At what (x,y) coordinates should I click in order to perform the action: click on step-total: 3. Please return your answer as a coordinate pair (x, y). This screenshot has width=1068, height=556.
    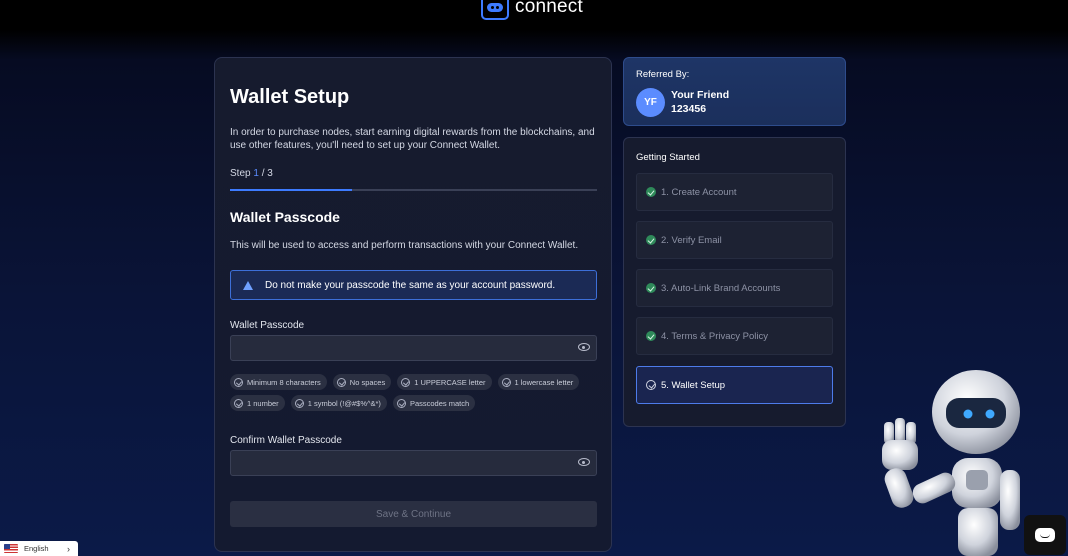
    Looking at the image, I should click on (270, 173).